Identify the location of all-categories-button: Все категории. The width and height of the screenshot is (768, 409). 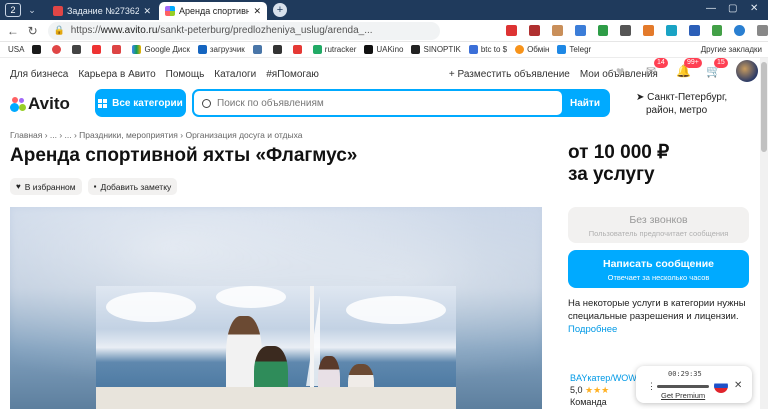
(140, 103).